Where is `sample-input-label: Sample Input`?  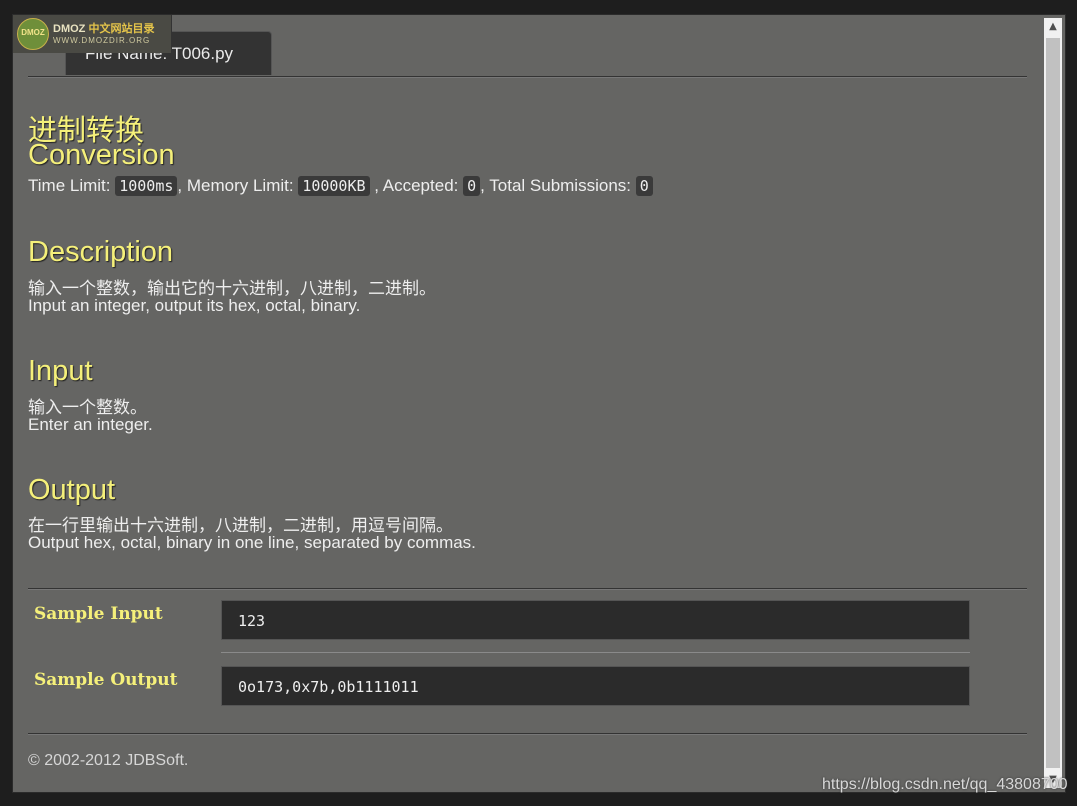
sample-input-label: Sample Input is located at coordinates (98, 614).